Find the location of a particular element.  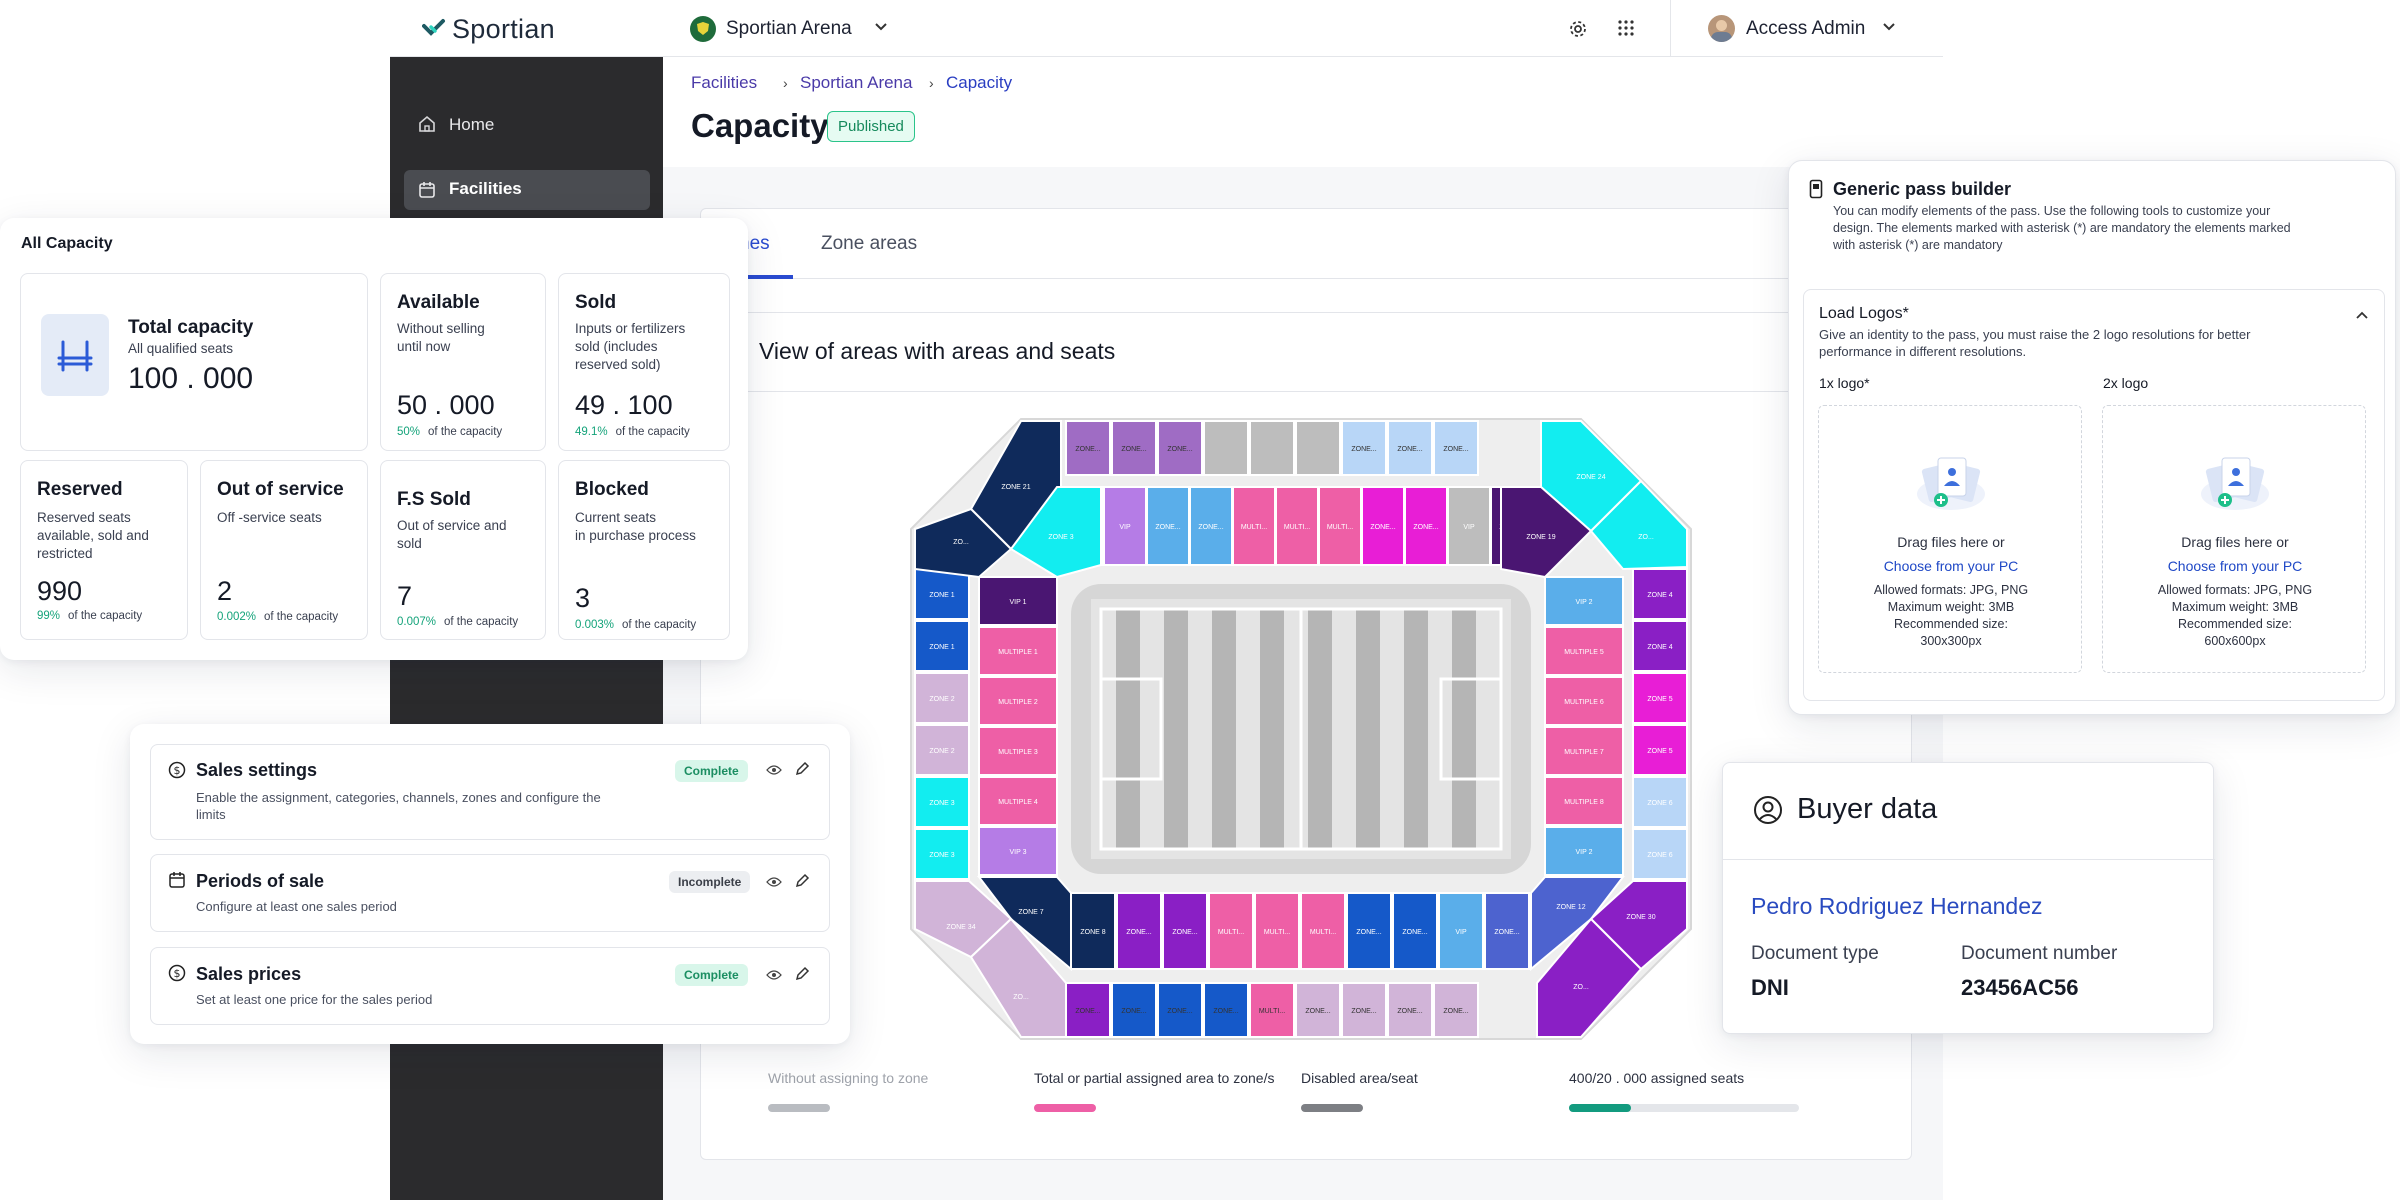

user-menu: Access Admin is located at coordinates (1805, 29).